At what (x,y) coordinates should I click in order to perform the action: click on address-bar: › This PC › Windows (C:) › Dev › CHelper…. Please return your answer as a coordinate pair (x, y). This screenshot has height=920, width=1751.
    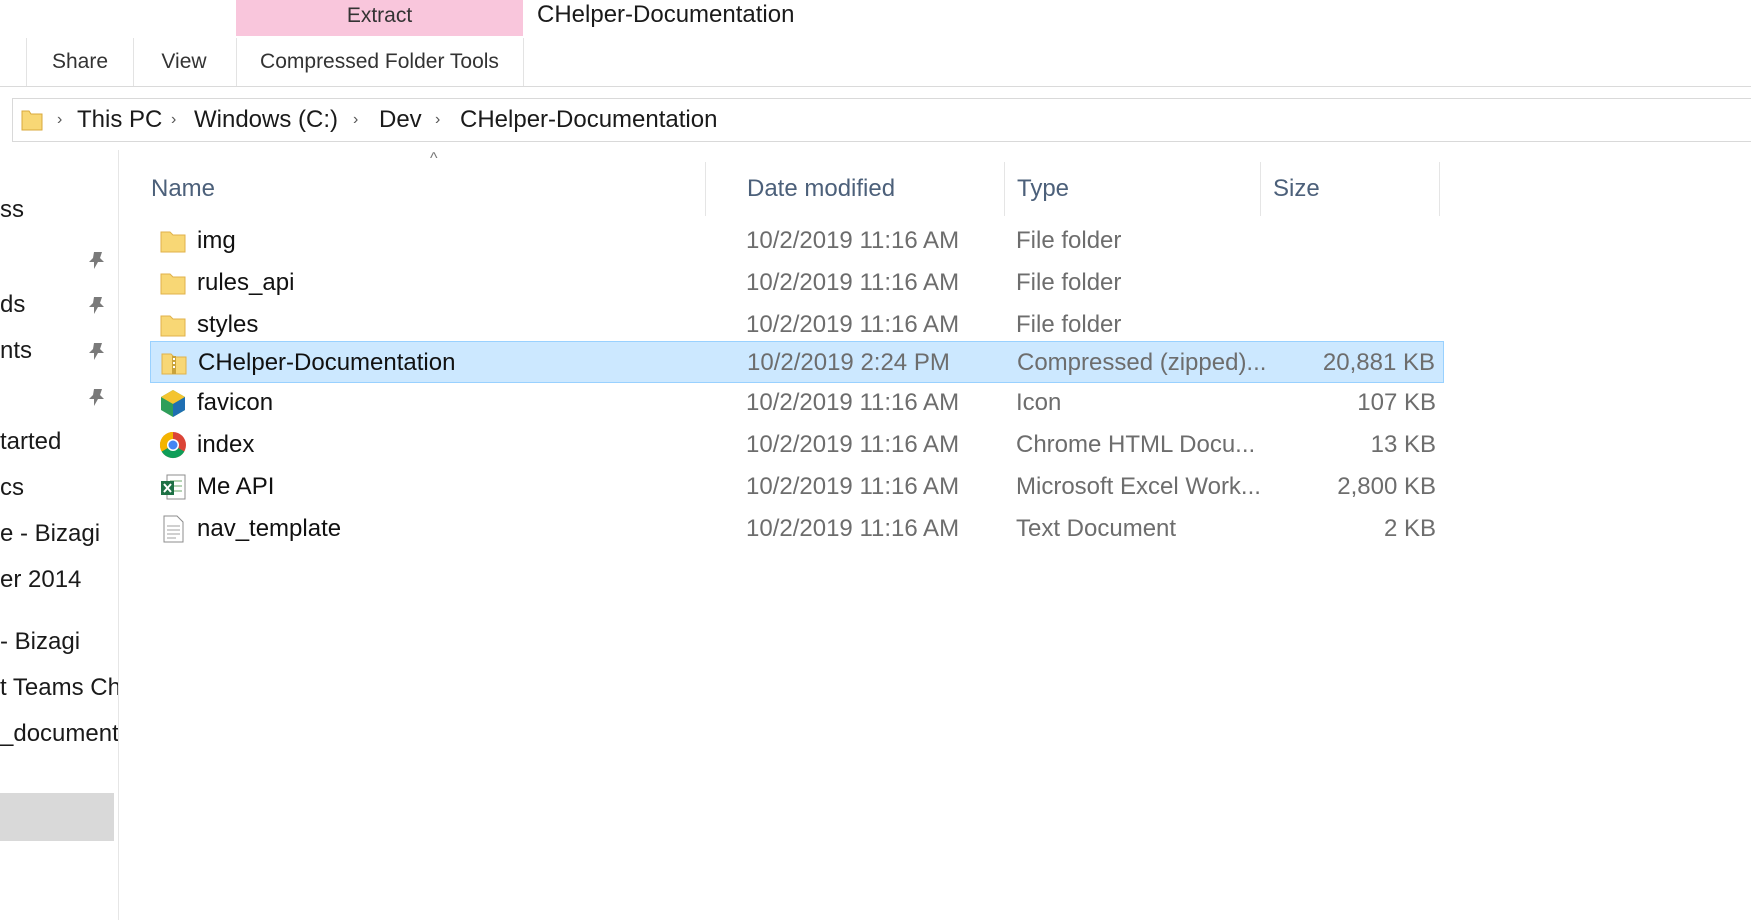
    Looking at the image, I should click on (881, 120).